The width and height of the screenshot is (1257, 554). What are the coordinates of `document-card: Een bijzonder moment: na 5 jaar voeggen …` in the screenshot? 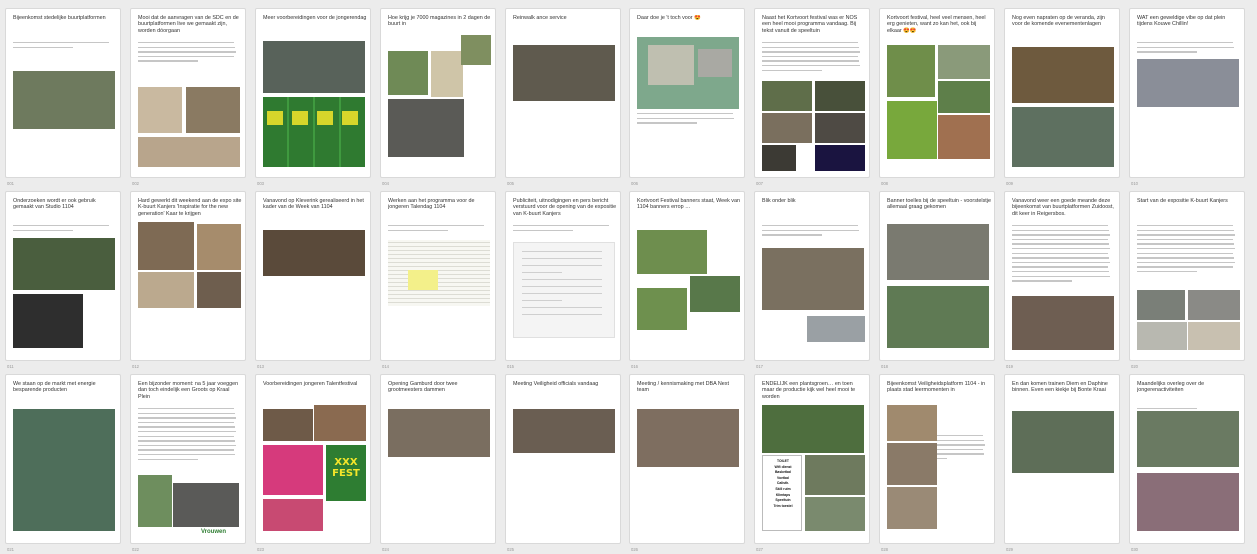 It's located at (188, 459).